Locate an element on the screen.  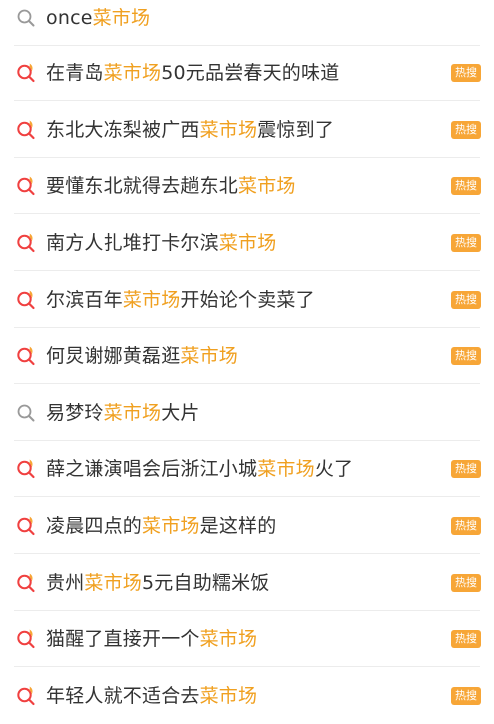
suggestion-text: 年轻人就不适合去菜市场 is located at coordinates (151, 696).